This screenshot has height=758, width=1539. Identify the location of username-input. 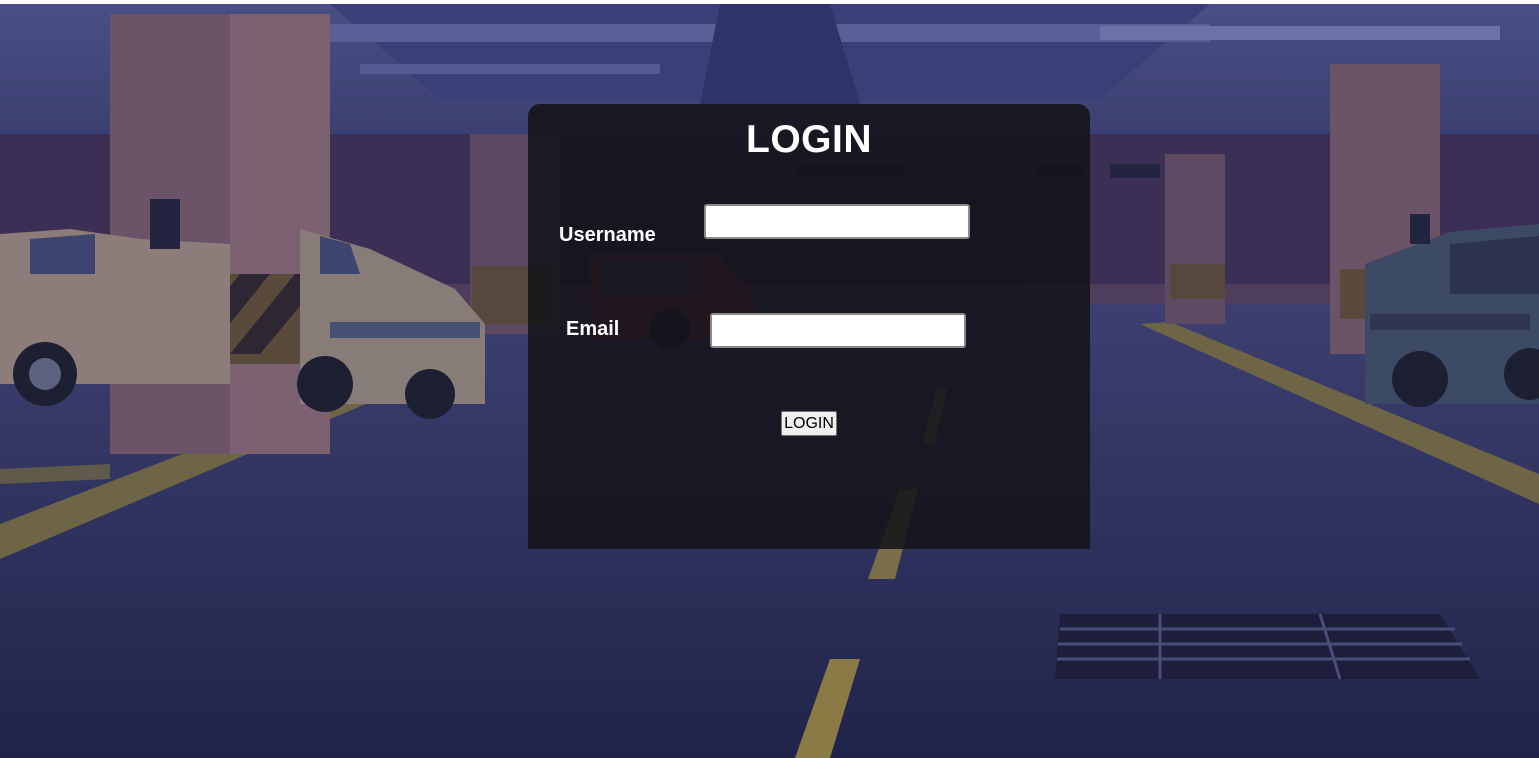
(837, 221).